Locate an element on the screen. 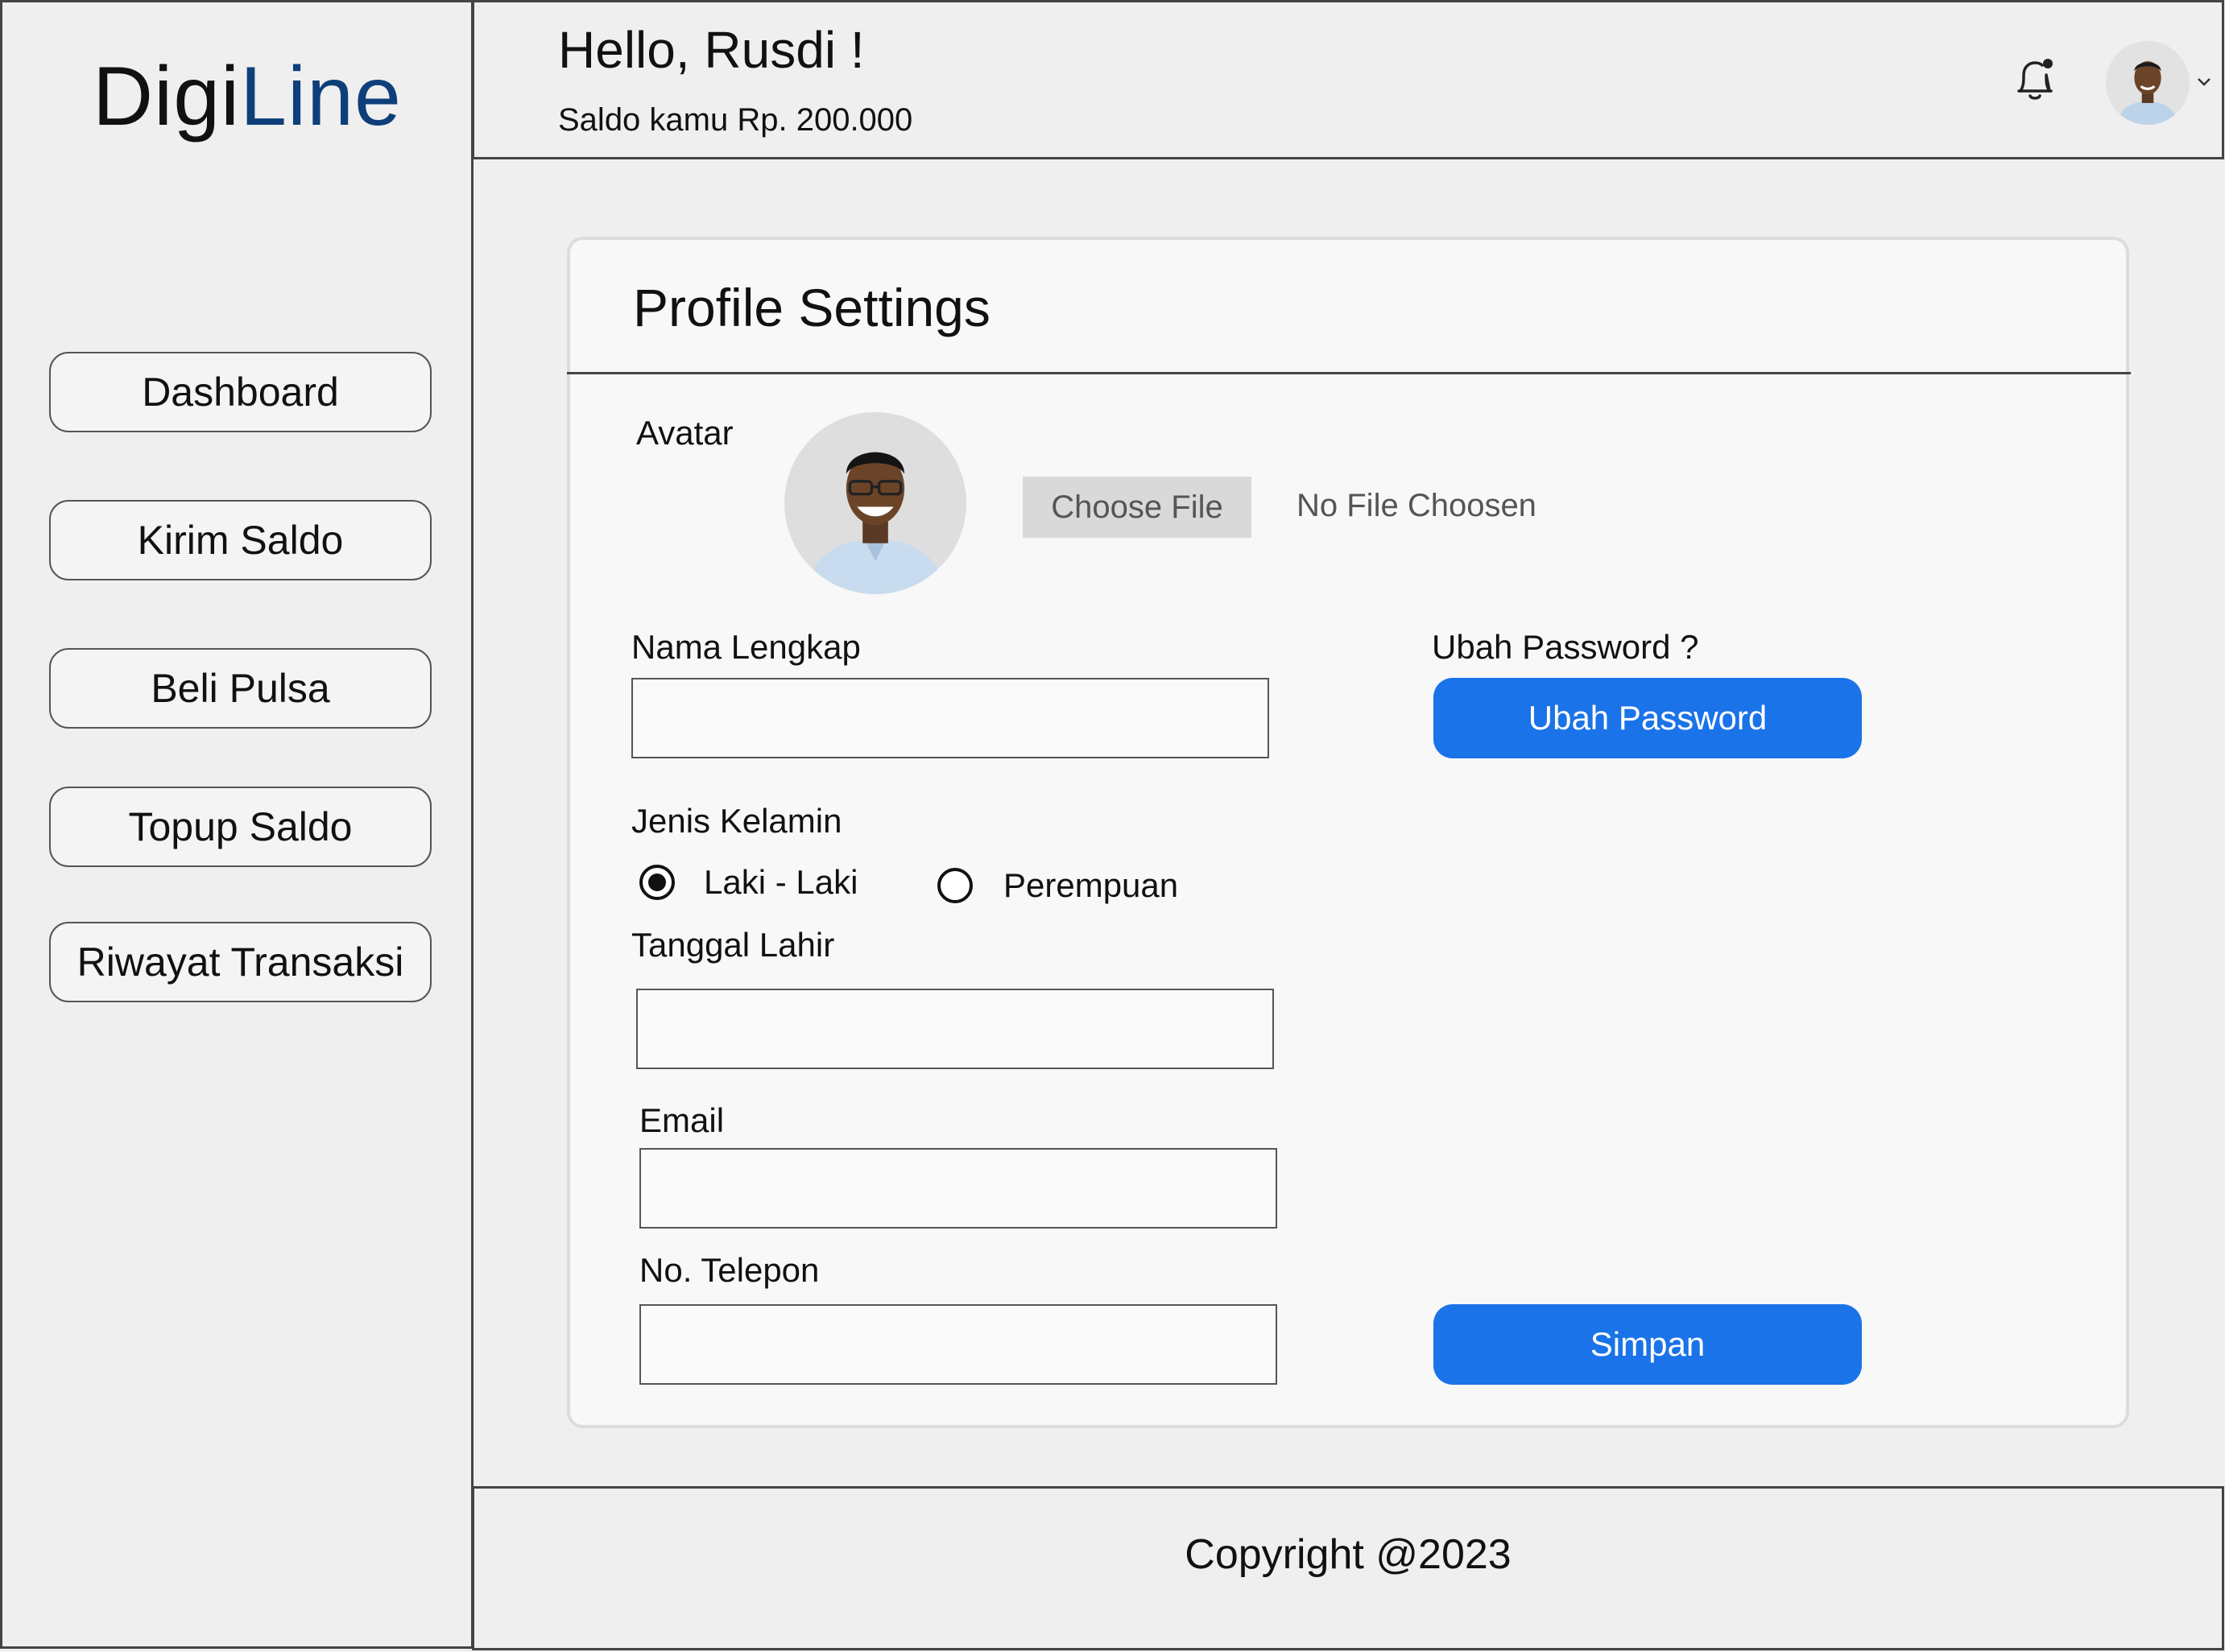 The image size is (2225, 1652). sidebar-item-topup-saldo: Topup Saldo is located at coordinates (241, 827).